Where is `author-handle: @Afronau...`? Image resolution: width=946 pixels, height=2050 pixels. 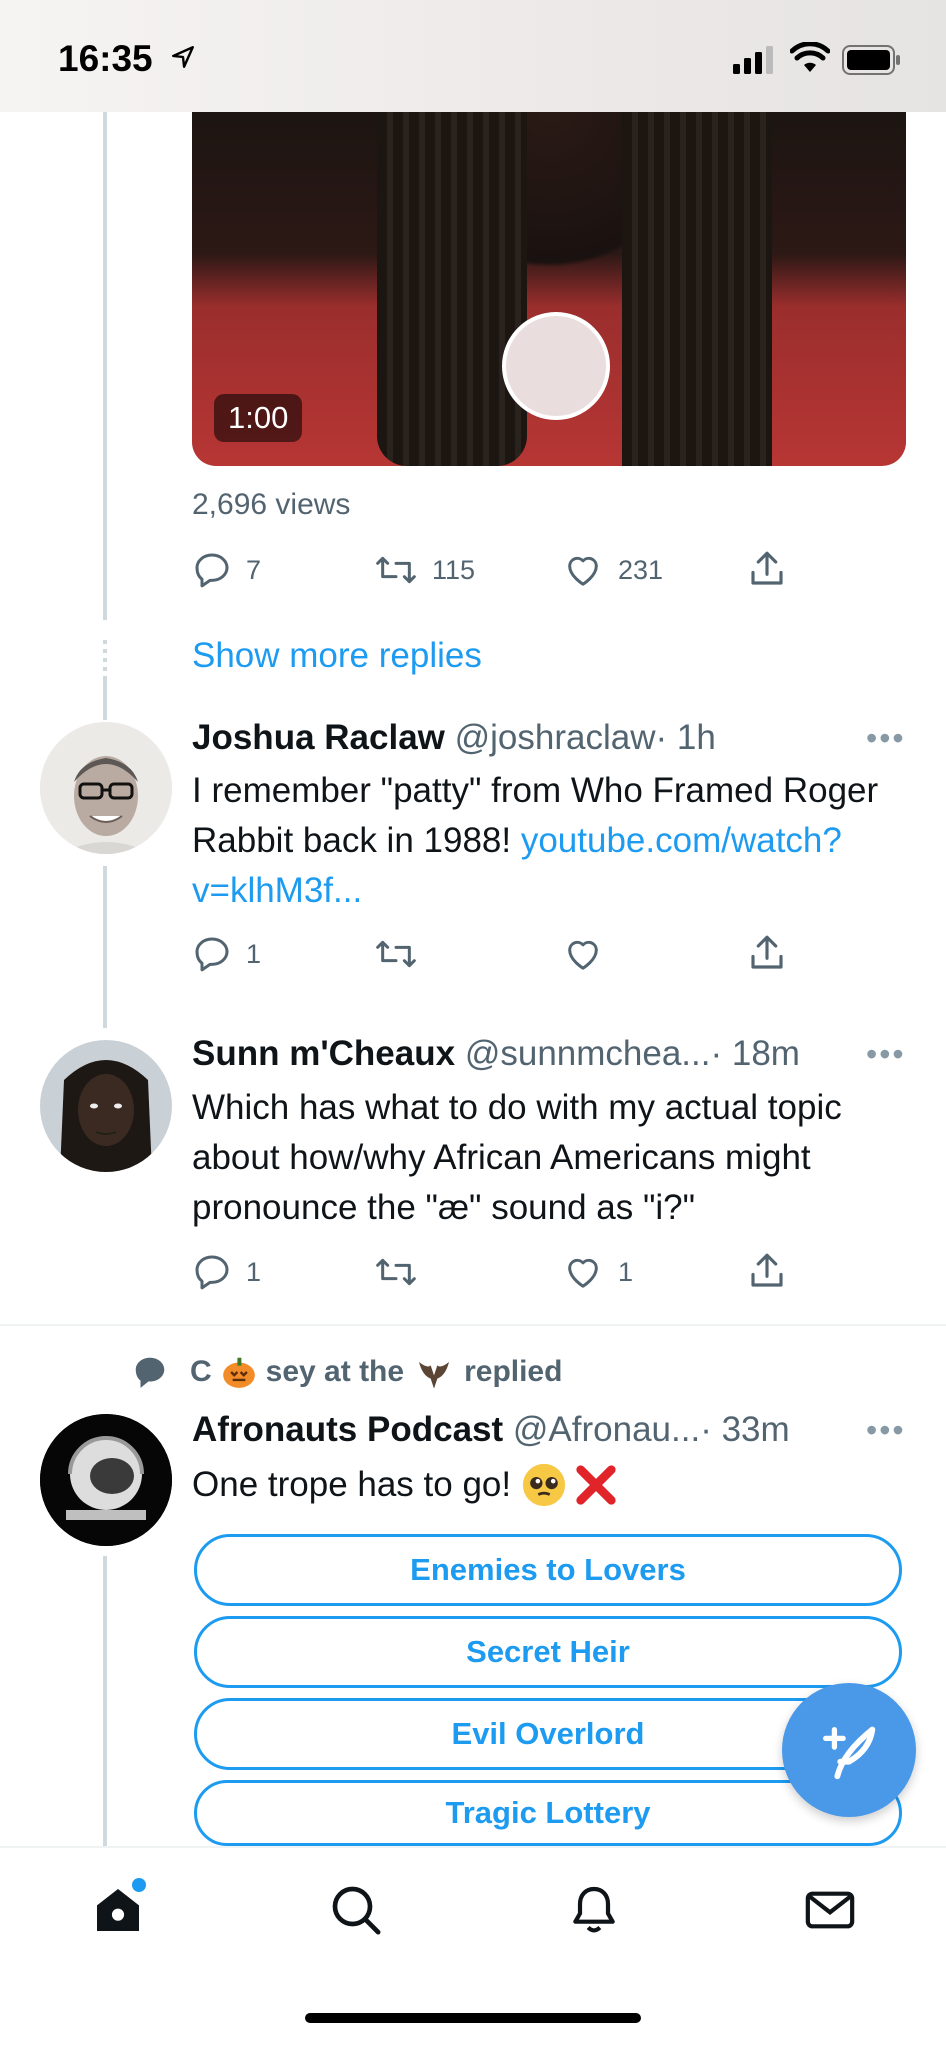 author-handle: @Afronau... is located at coordinates (606, 1429).